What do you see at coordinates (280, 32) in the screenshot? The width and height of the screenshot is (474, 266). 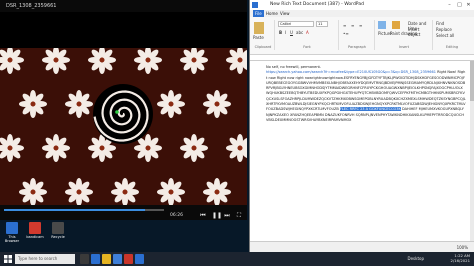 I see `bold-button: B` at bounding box center [280, 32].